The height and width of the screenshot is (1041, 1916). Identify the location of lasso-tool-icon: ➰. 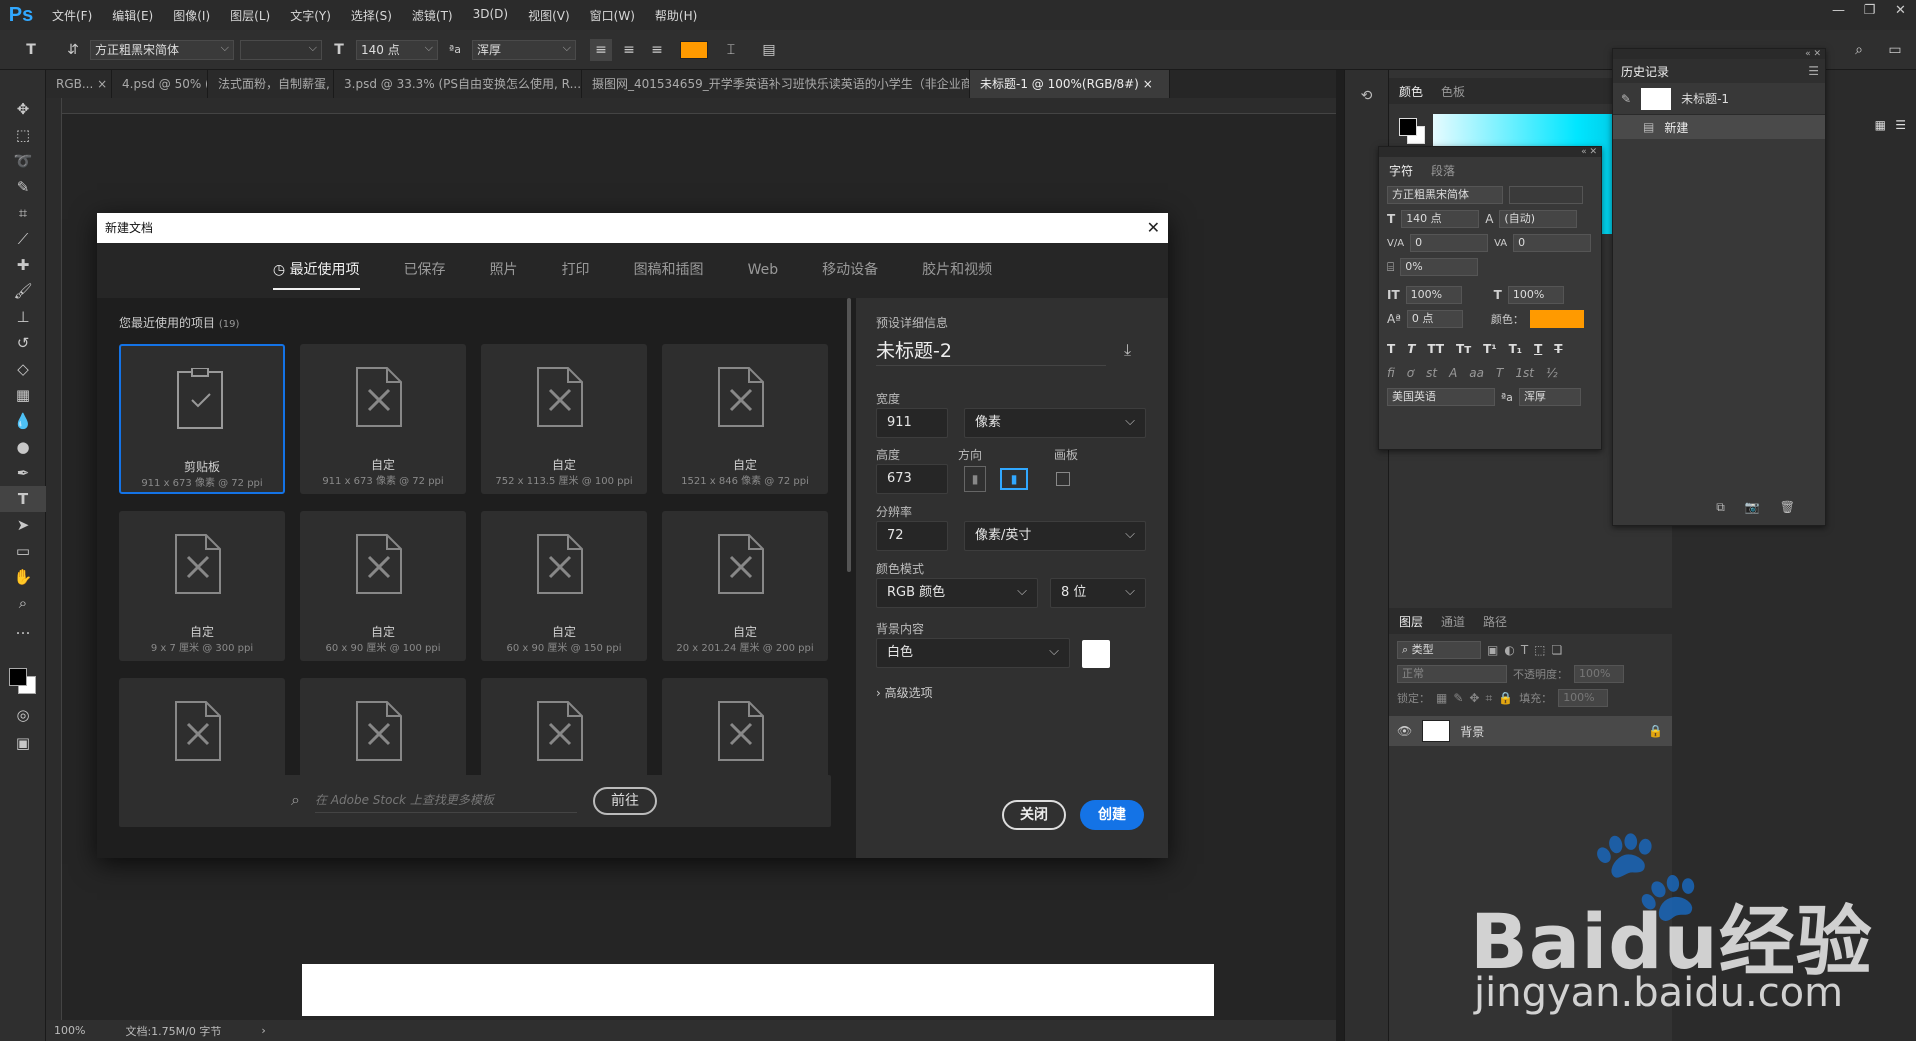
(23, 161).